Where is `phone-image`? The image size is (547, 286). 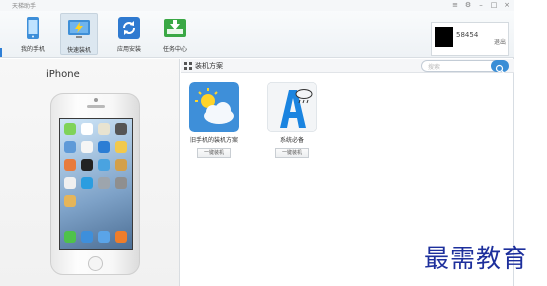 phone-image is located at coordinates (95, 184).